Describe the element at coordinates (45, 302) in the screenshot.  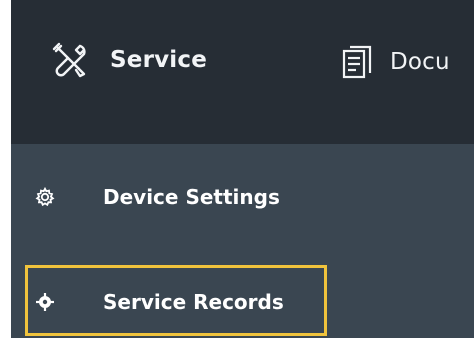
I see `target-icon` at that location.